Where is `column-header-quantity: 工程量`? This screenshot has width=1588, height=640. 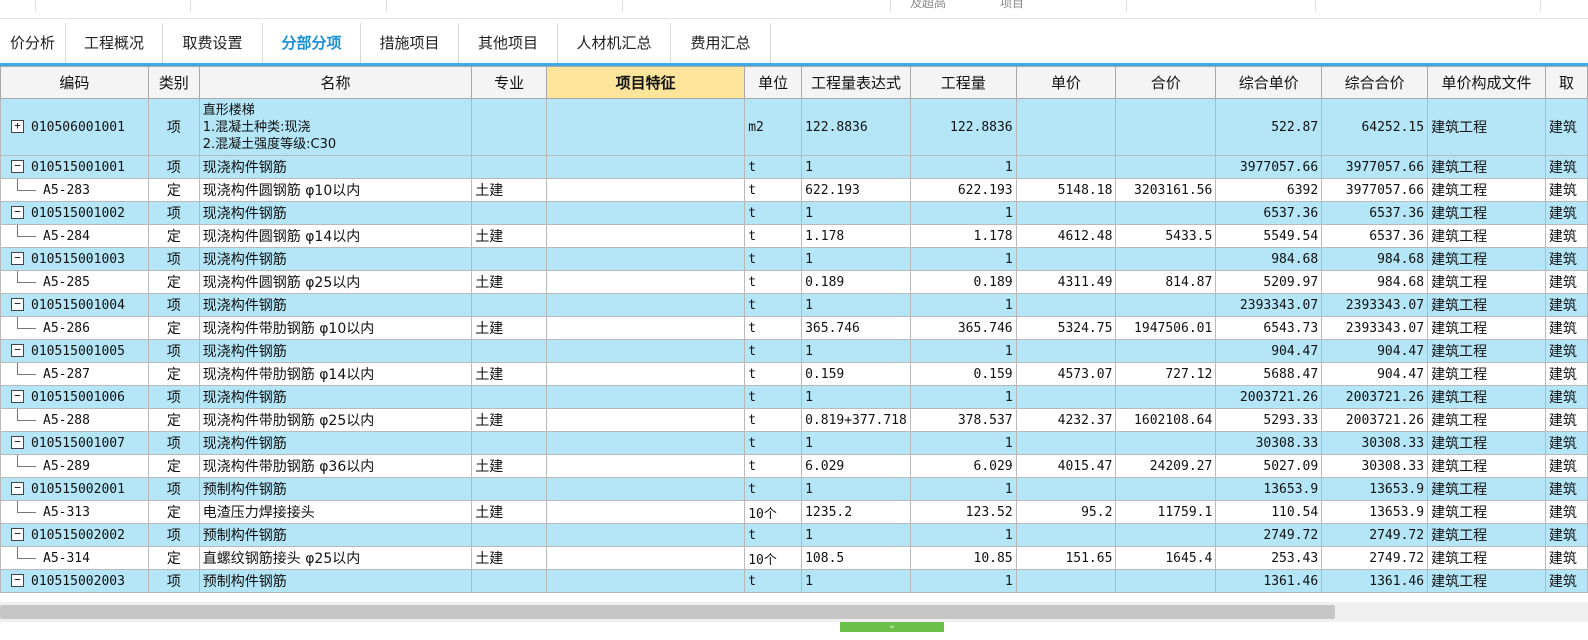
column-header-quantity: 工程量 is located at coordinates (963, 82).